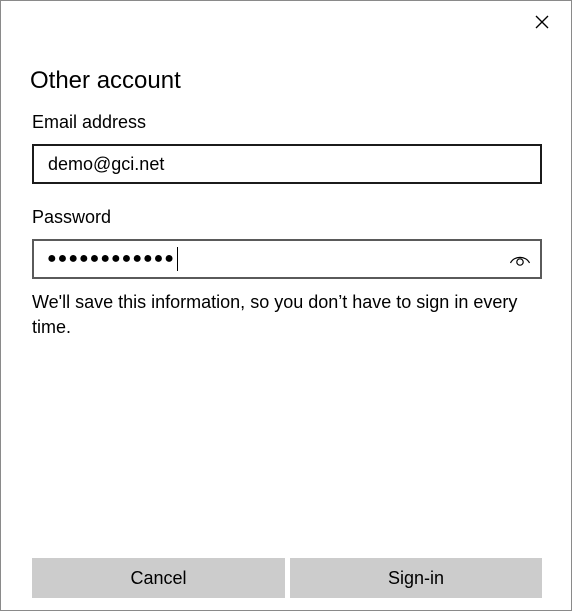  I want to click on email-value: demo@gci.net, so click(106, 164).